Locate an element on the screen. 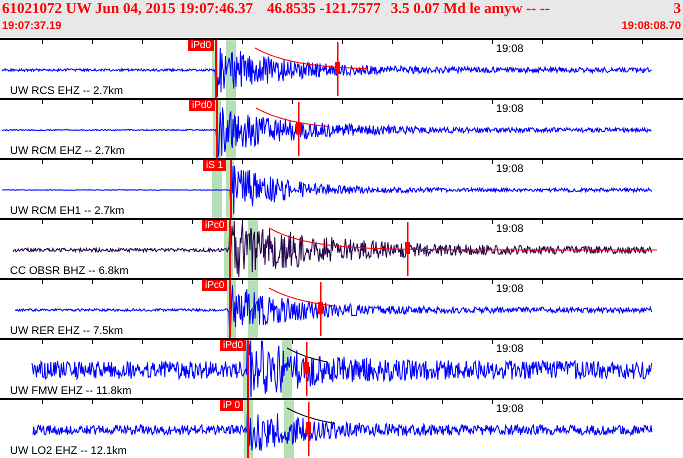 The image size is (683, 458). start-time: 19:07:37.19 is located at coordinates (32, 26).